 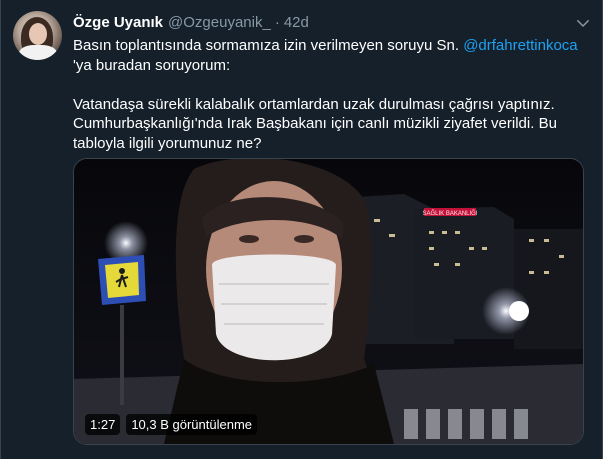 What do you see at coordinates (38, 52) in the screenshot?
I see `avatar-shirt` at bounding box center [38, 52].